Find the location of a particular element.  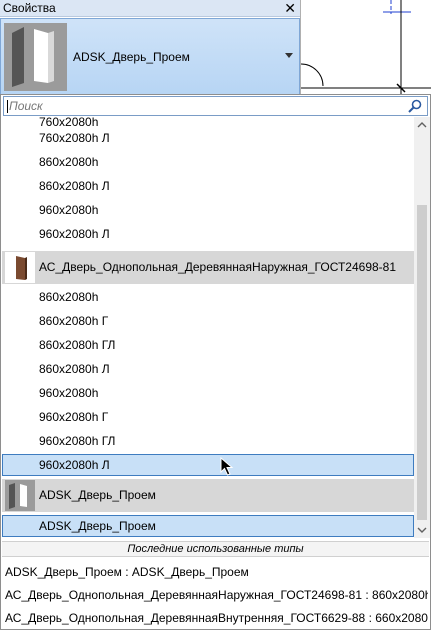

properties-panel-header: Свойства ✕ is located at coordinates (150, 8).